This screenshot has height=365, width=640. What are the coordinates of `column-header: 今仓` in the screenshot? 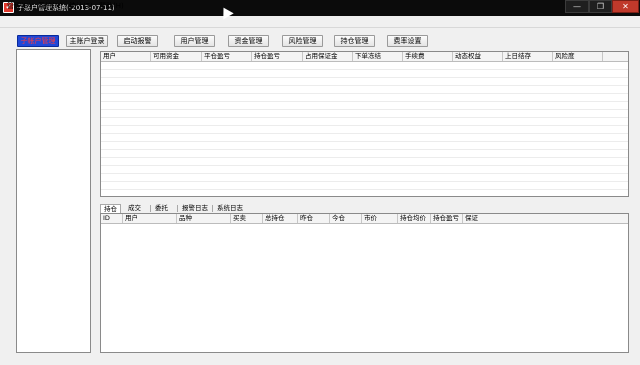 It's located at (346, 218).